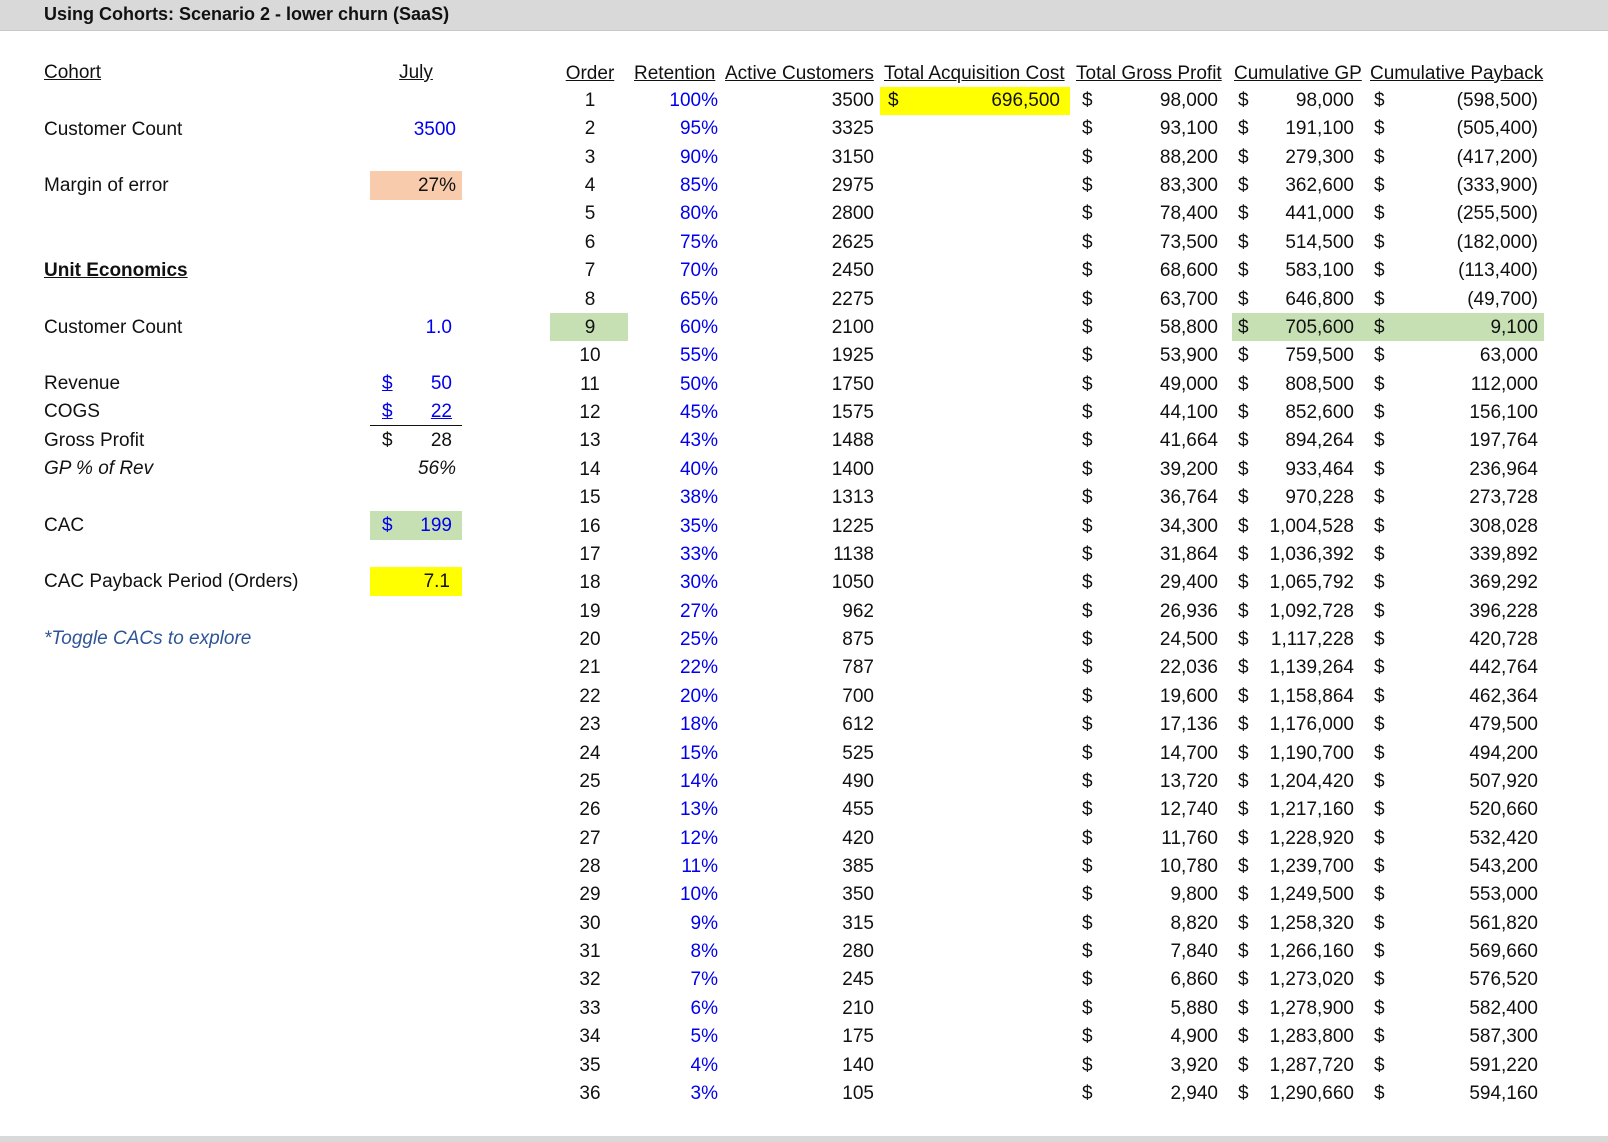 This screenshot has width=1608, height=1142. I want to click on active-customers-cell: 3500, so click(852, 100).